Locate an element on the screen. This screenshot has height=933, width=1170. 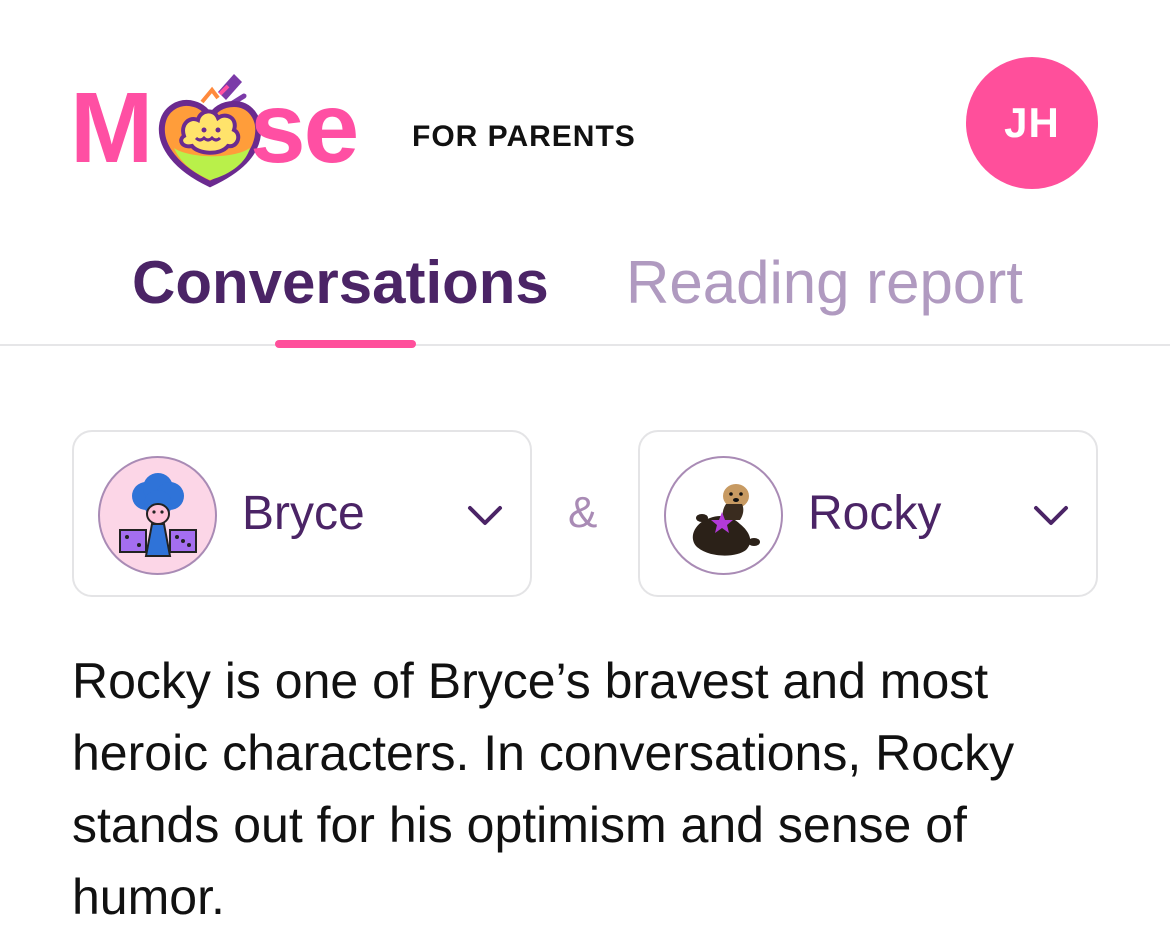
character-selector-dropdown: Rocky is located at coordinates (868, 513).